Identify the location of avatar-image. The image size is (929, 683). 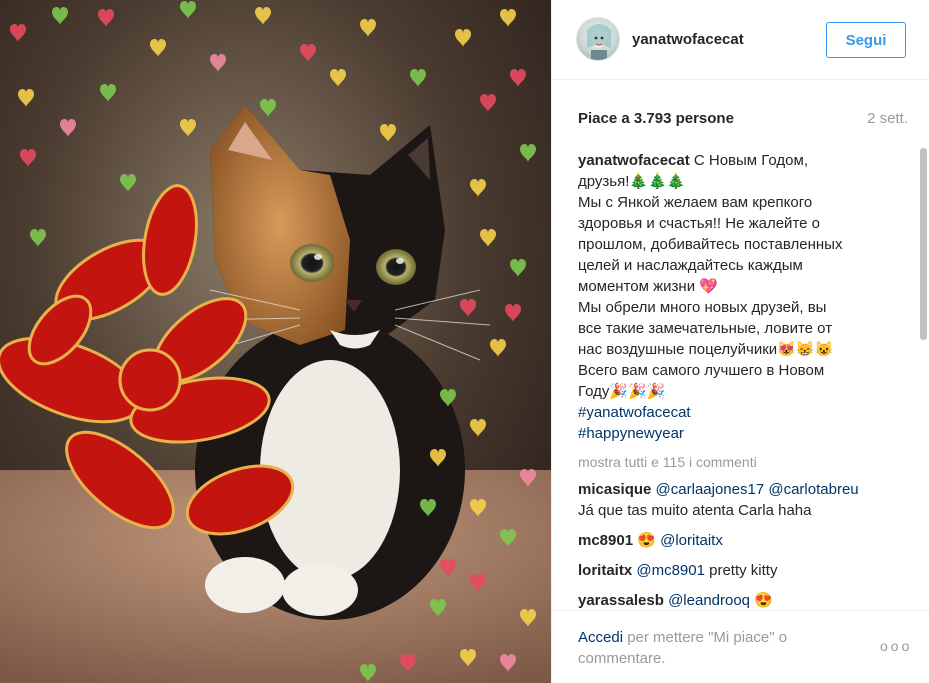
(599, 42).